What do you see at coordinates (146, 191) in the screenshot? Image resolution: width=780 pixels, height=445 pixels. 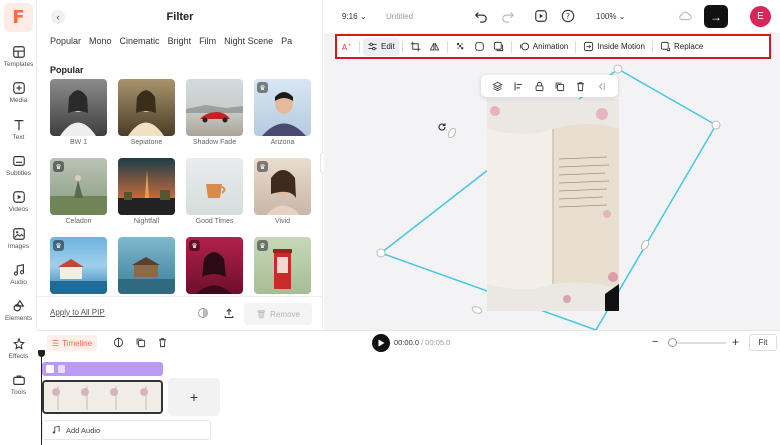 I see `filter-tile-nightfall: Nightfall` at bounding box center [146, 191].